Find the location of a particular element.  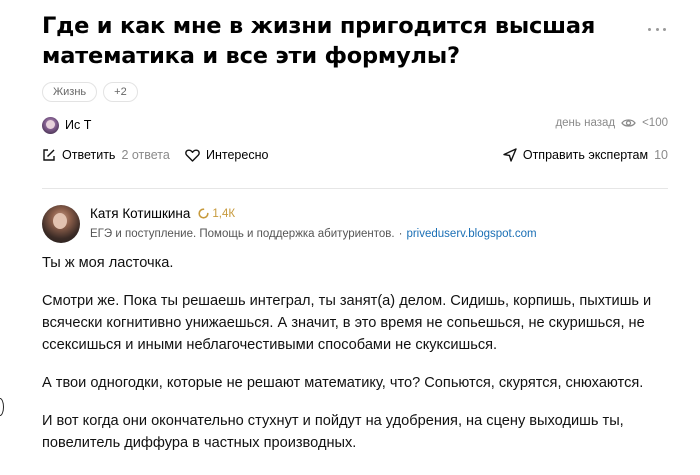

answer-count: 2 ответа is located at coordinates (145, 155).